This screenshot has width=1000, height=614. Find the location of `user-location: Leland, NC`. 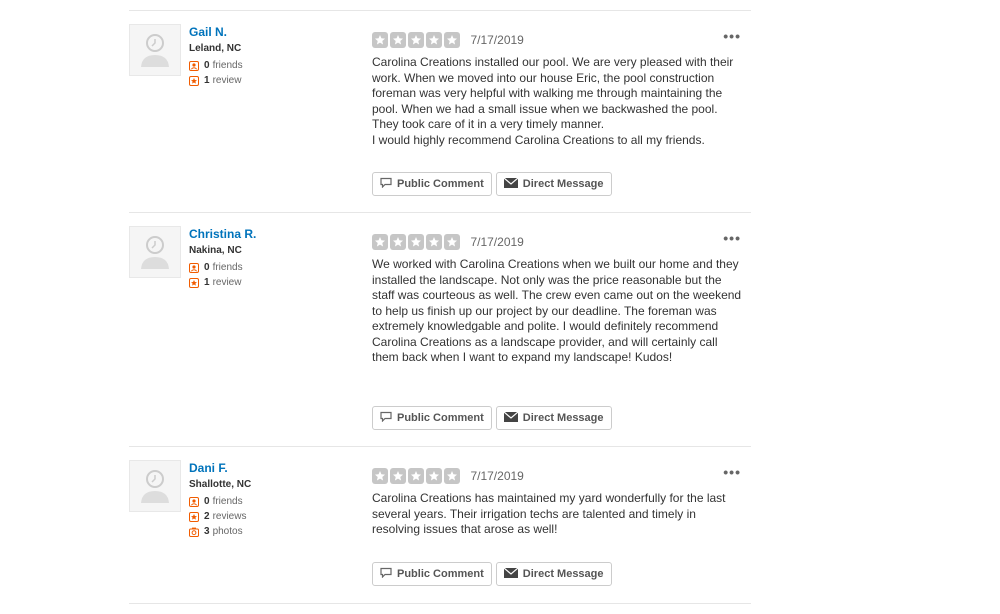

user-location: Leland, NC is located at coordinates (215, 48).